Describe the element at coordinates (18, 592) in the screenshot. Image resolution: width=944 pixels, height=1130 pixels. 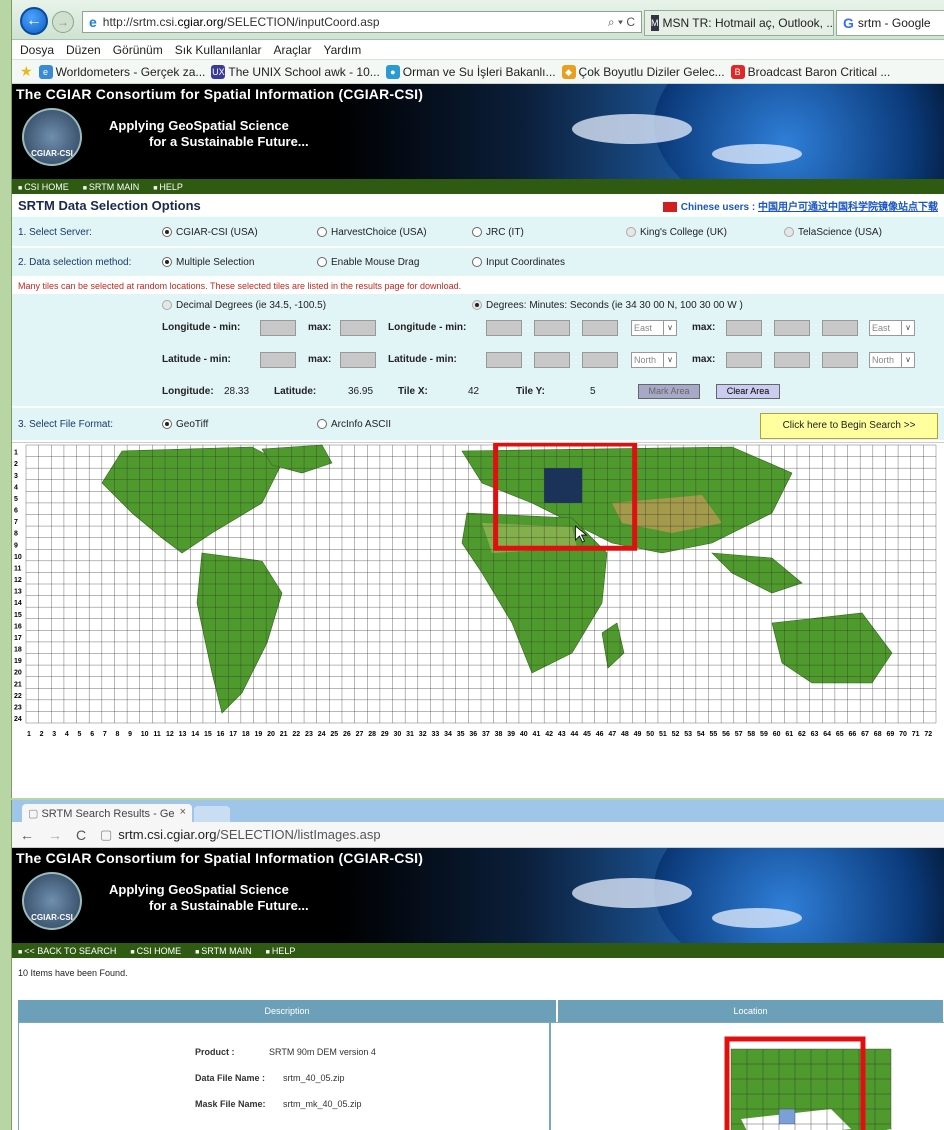
I see `grid-row-label: 13` at that location.